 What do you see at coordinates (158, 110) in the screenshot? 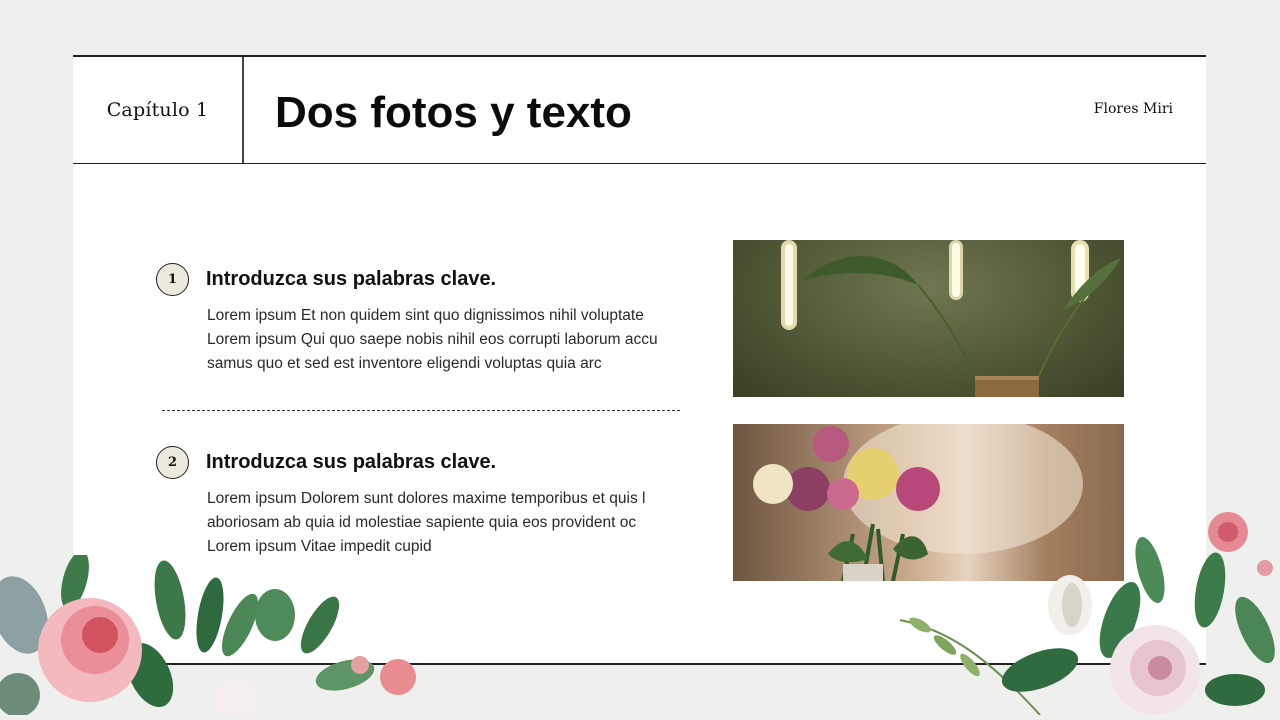
I see `chapter-label: Capítulo 1` at bounding box center [158, 110].